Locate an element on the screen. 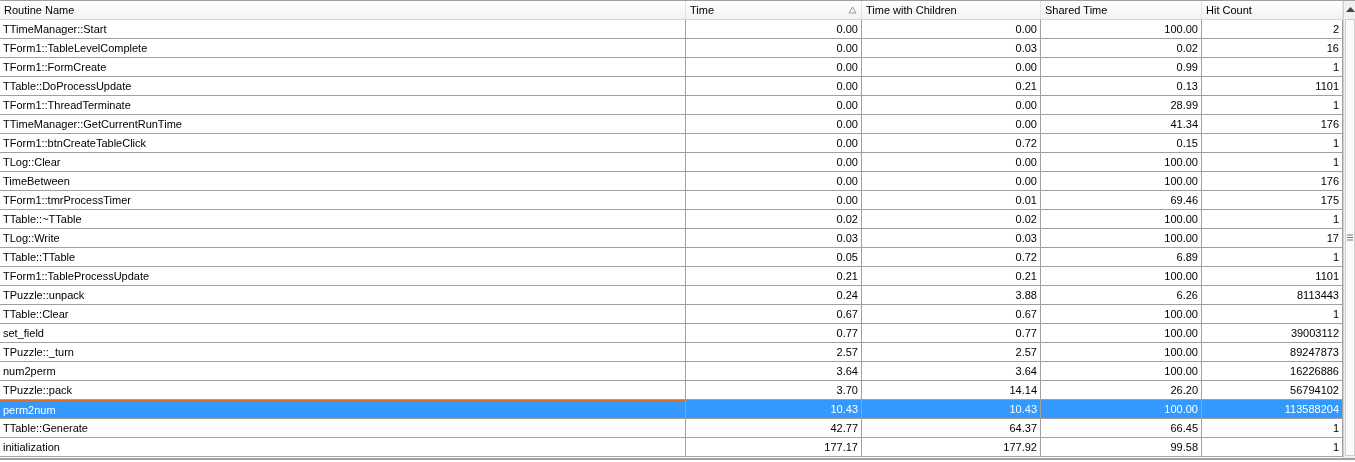 This screenshot has width=1355, height=462. table-cell: TTable::TTable is located at coordinates (343, 257).